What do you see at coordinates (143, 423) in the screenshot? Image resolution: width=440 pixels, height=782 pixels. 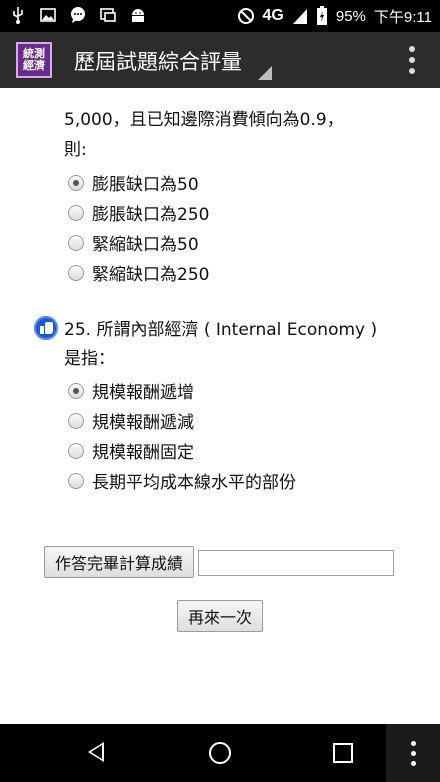 I see `option-label: 規模報酬遞減` at bounding box center [143, 423].